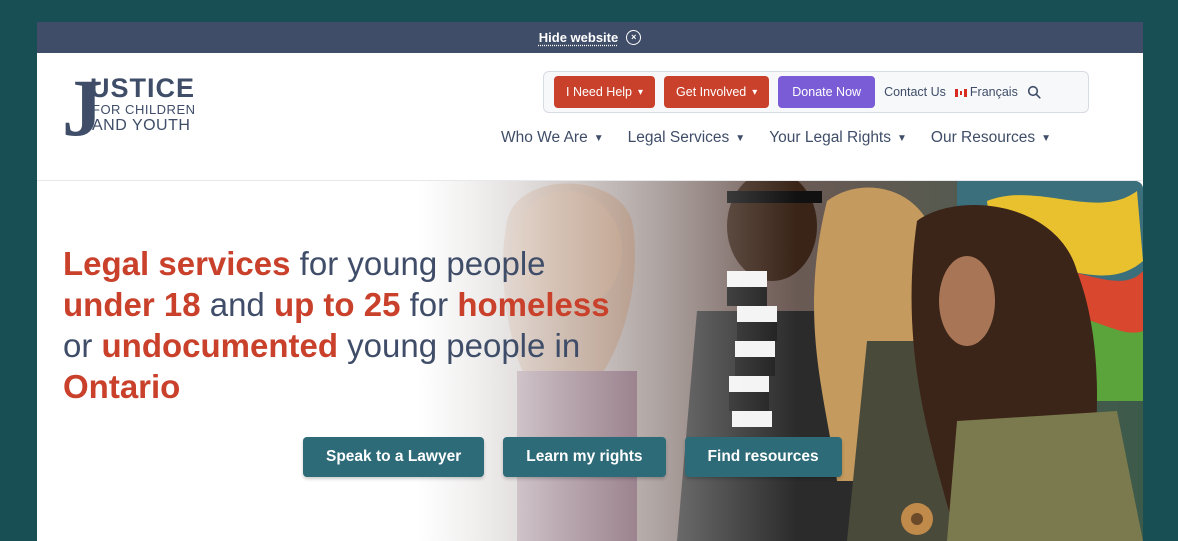  I want to click on donate-now-label: Donate Now, so click(827, 92).